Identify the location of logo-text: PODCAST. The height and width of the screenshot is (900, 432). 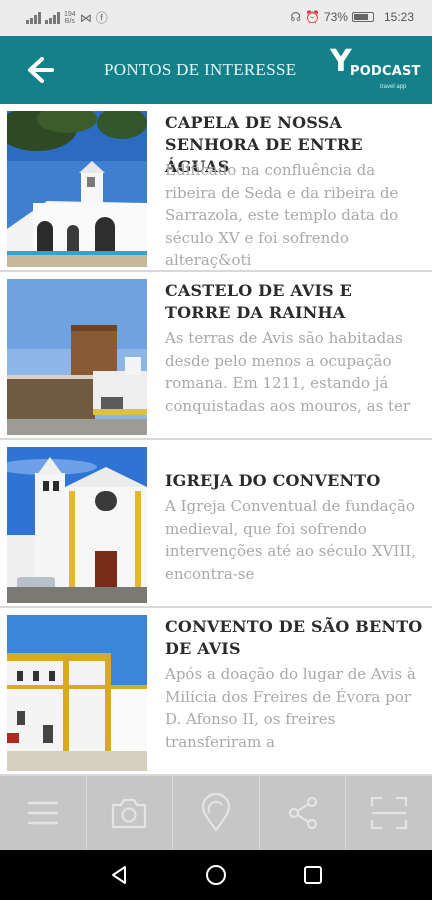
(385, 71).